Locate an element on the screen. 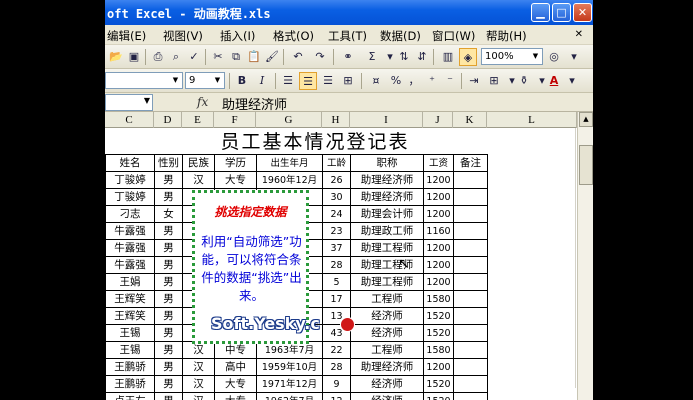  sort-ascending-icon: ⇅ is located at coordinates (404, 57).